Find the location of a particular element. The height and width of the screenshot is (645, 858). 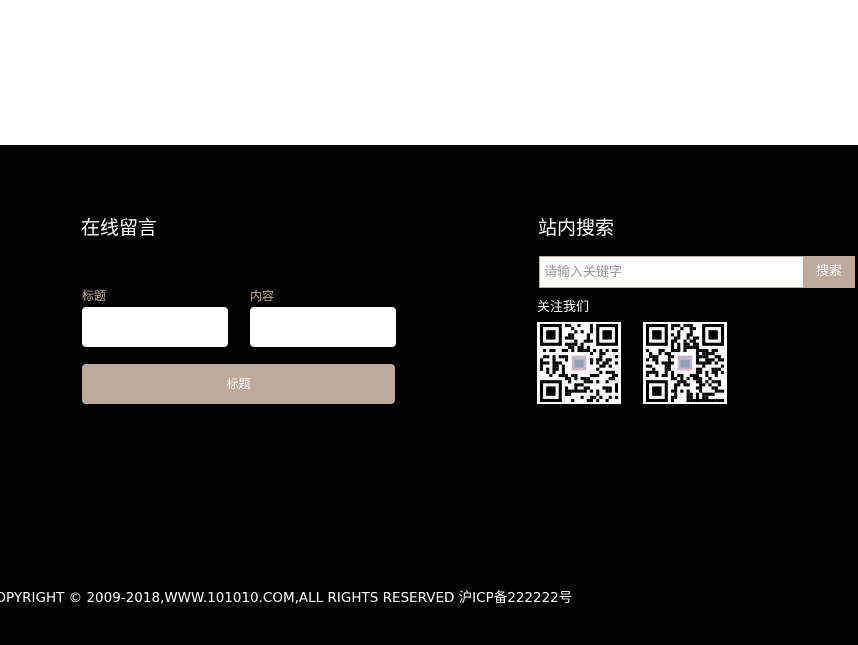

search-heading: 站内搜索 is located at coordinates (576, 228).